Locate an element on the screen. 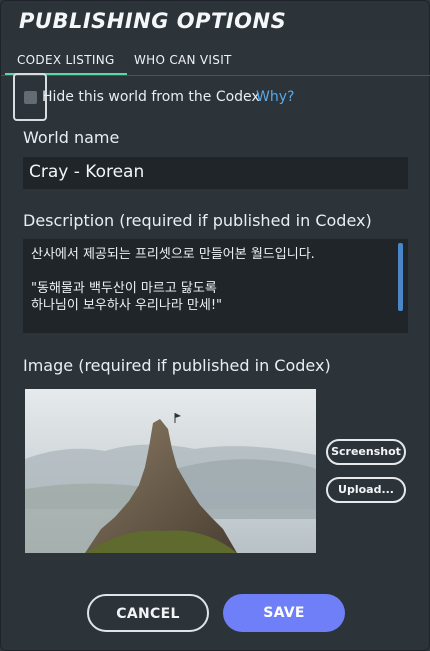 This screenshot has width=430, height=651. tab-codex-listing: CODEX LISTING is located at coordinates (66, 64).